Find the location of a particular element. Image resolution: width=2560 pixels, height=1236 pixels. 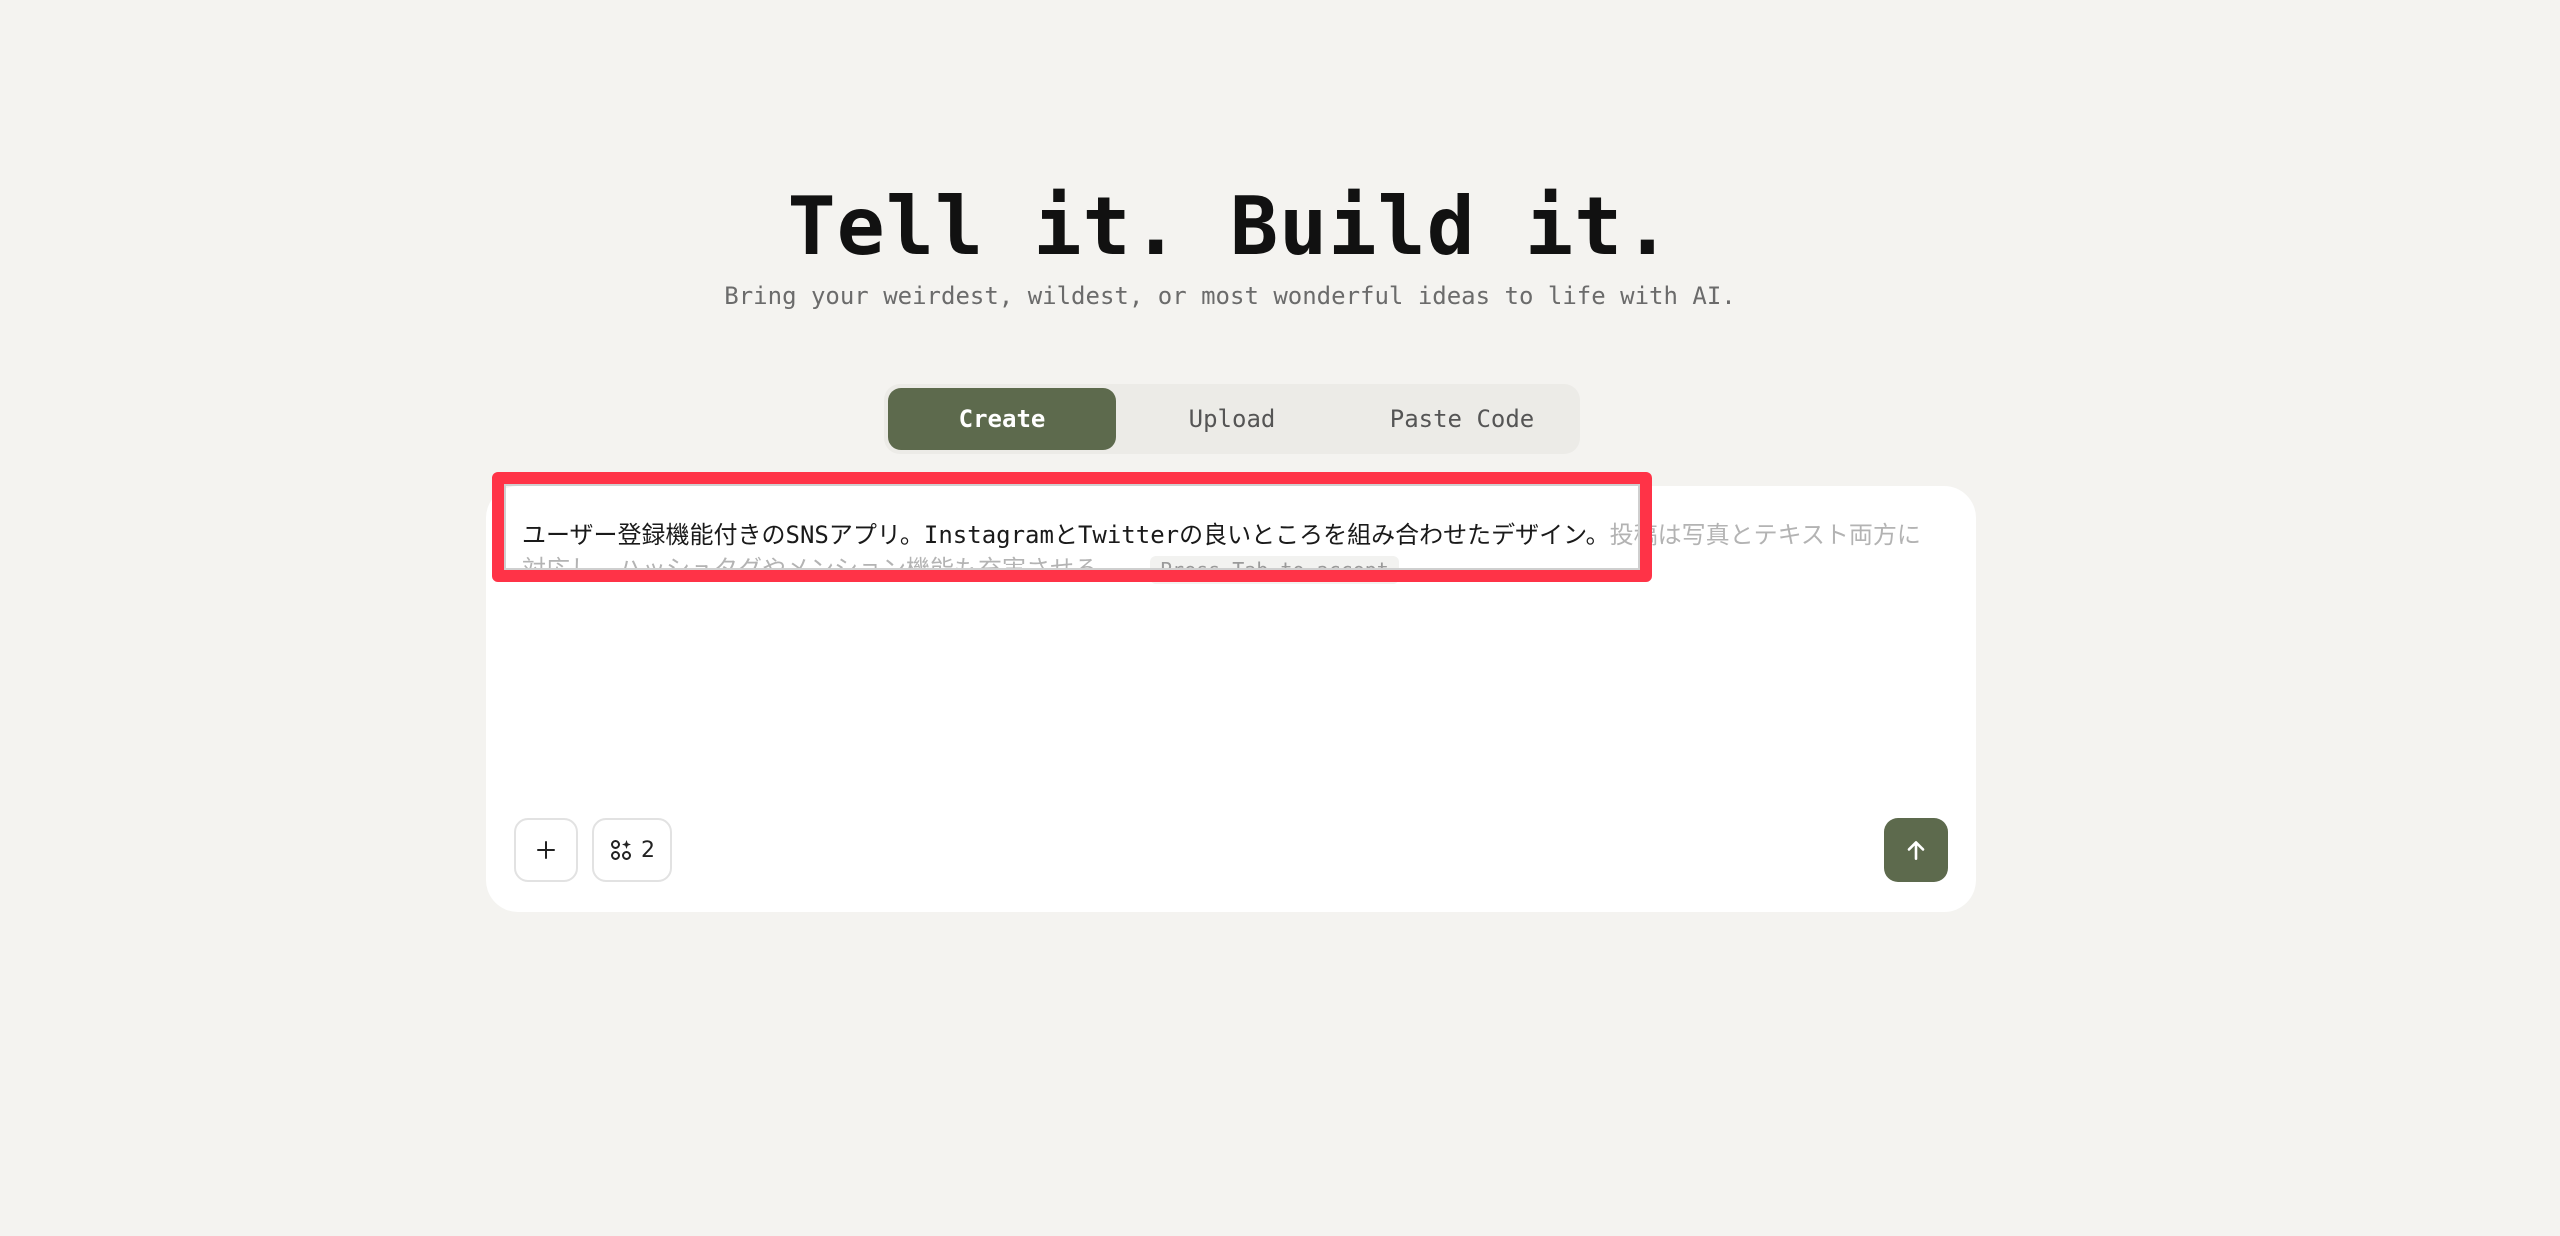

skills-grid-icon is located at coordinates (621, 850).